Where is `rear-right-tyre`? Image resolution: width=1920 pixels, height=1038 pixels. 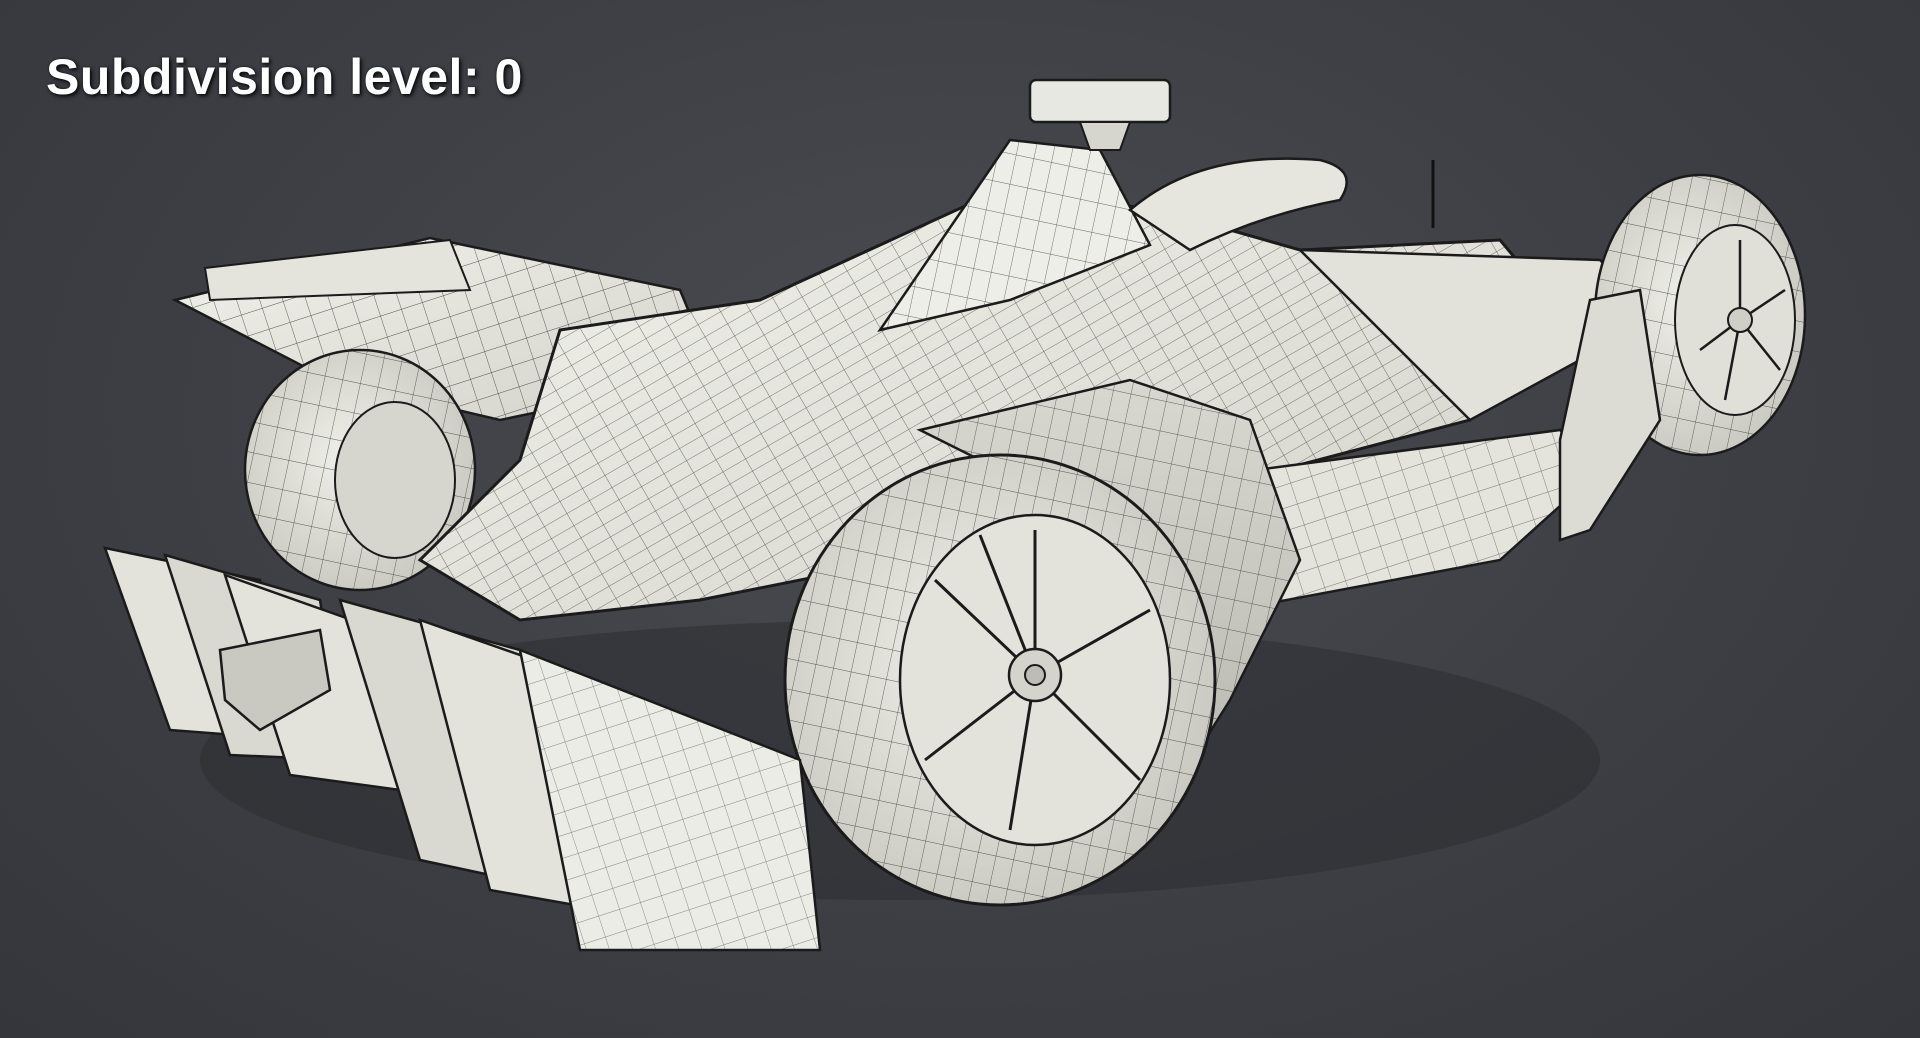
rear-right-tyre is located at coordinates (1000, 680).